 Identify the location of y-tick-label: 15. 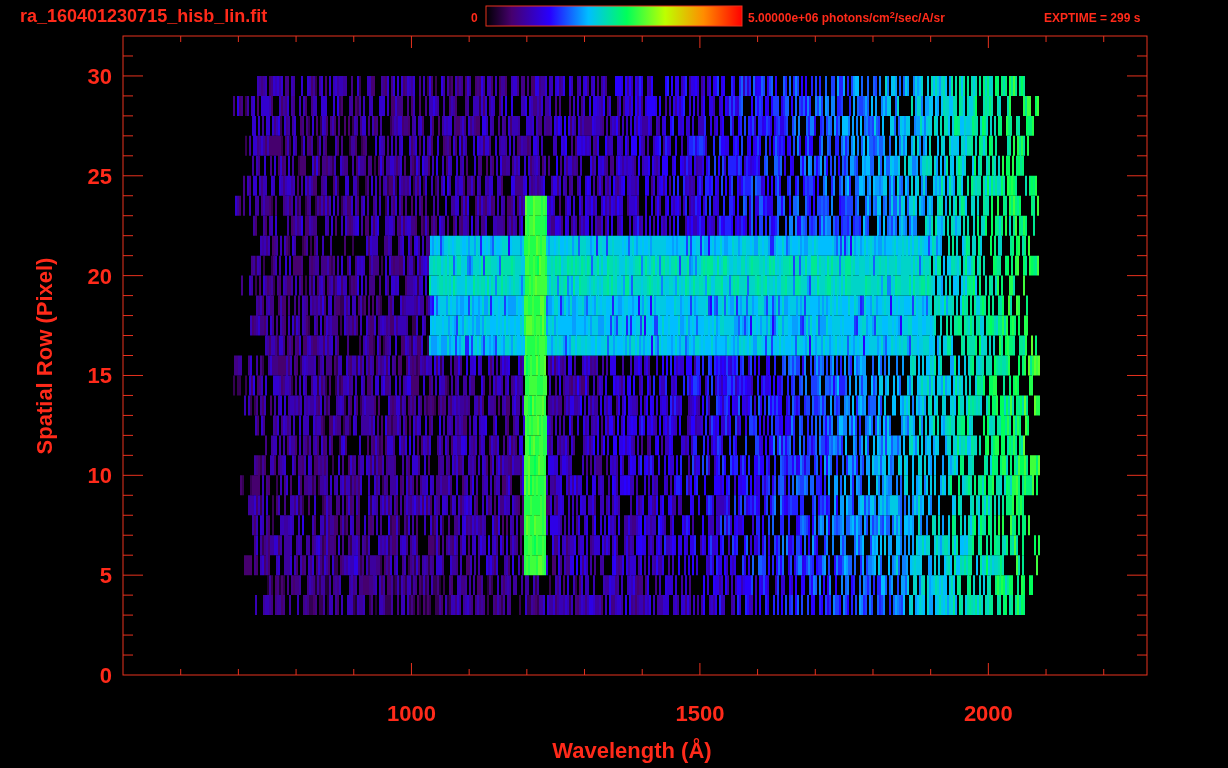
(99, 376).